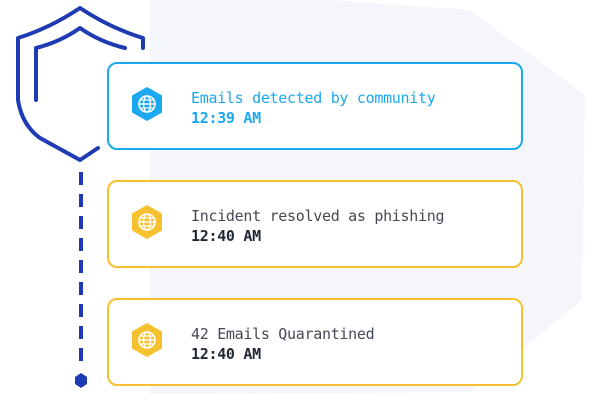 This screenshot has height=394, width=592. I want to click on event-title: Emails detected by community, so click(313, 98).